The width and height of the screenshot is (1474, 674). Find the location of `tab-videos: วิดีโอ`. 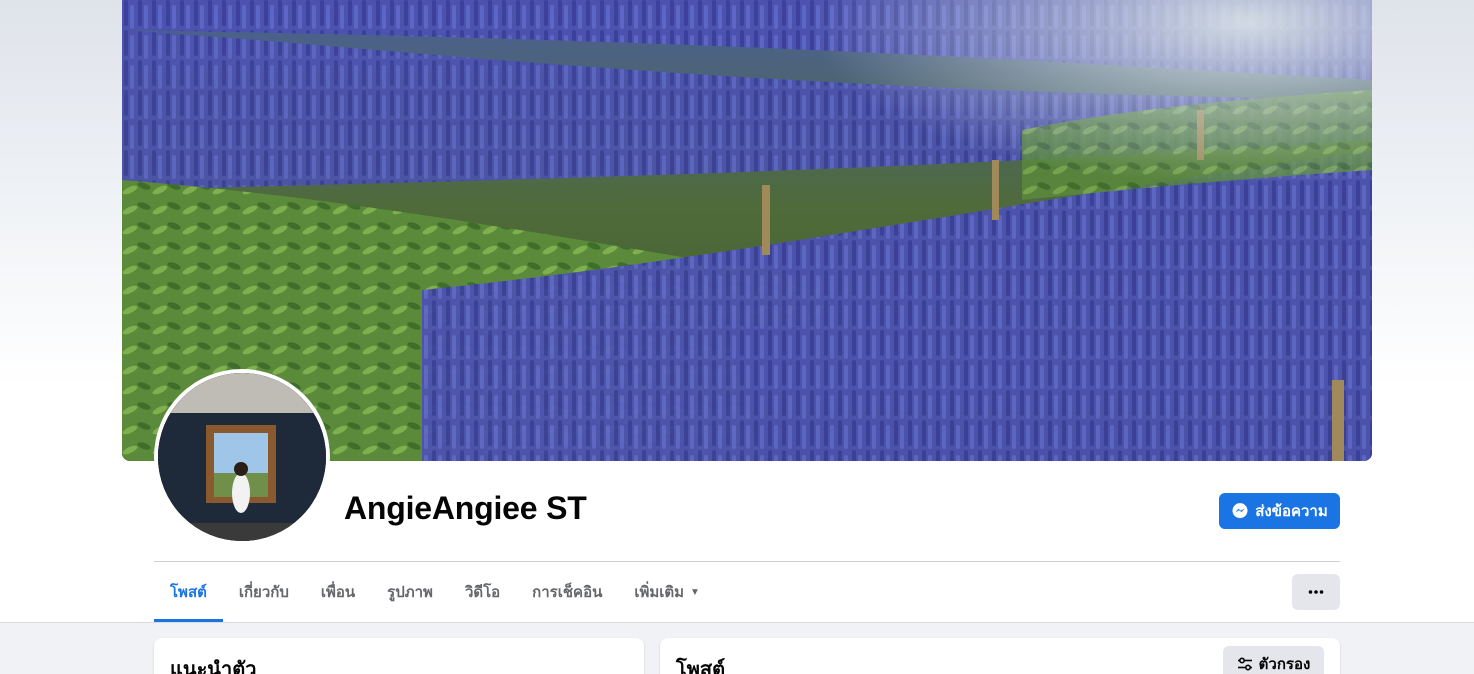

tab-videos: วิดีโอ is located at coordinates (482, 592).